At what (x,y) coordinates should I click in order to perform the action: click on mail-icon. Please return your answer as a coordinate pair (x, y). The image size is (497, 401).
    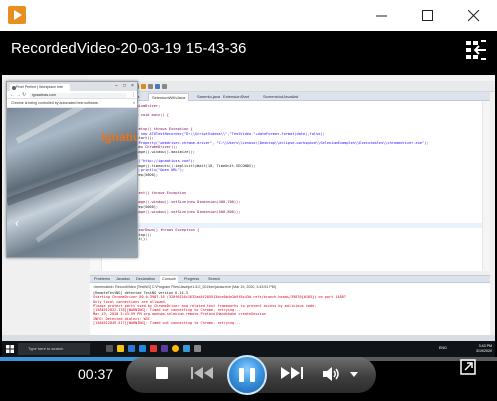
    Looking at the image, I should click on (142, 348).